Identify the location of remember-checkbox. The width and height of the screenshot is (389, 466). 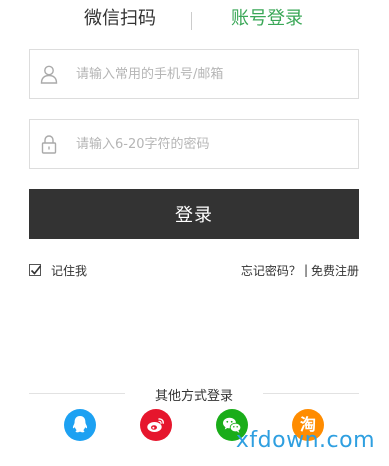
(35, 270).